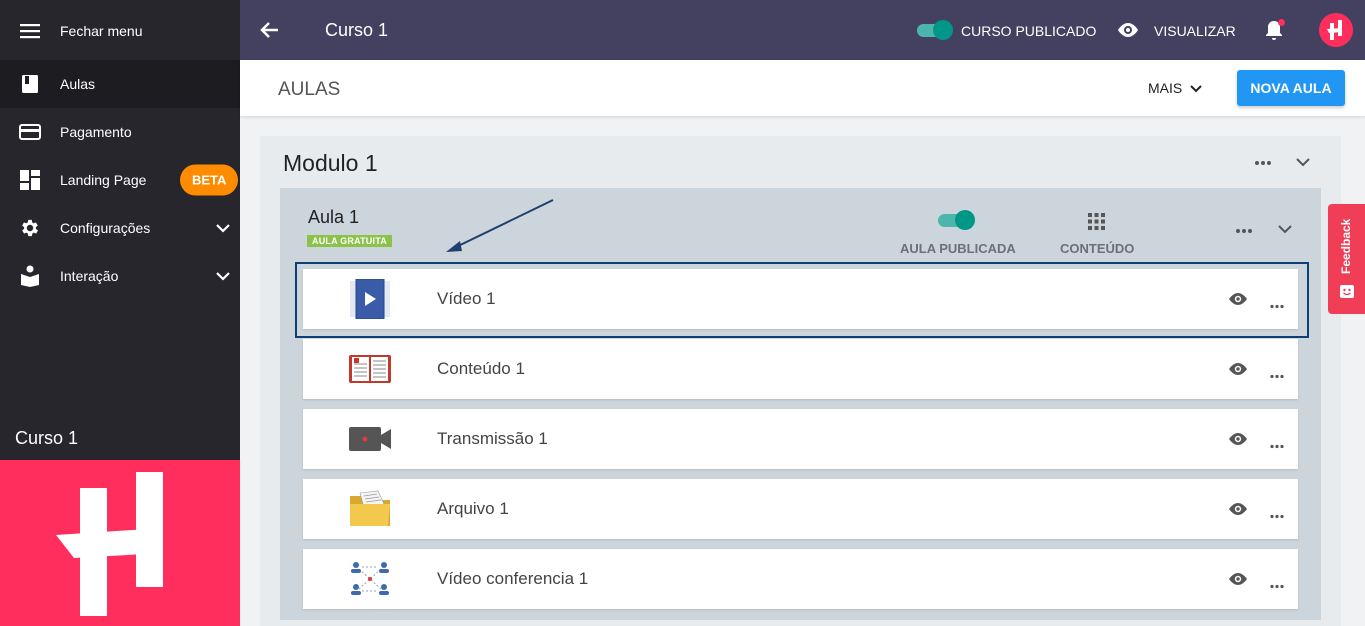  What do you see at coordinates (96, 132) in the screenshot?
I see `sidebar-item-label: Pagamento` at bounding box center [96, 132].